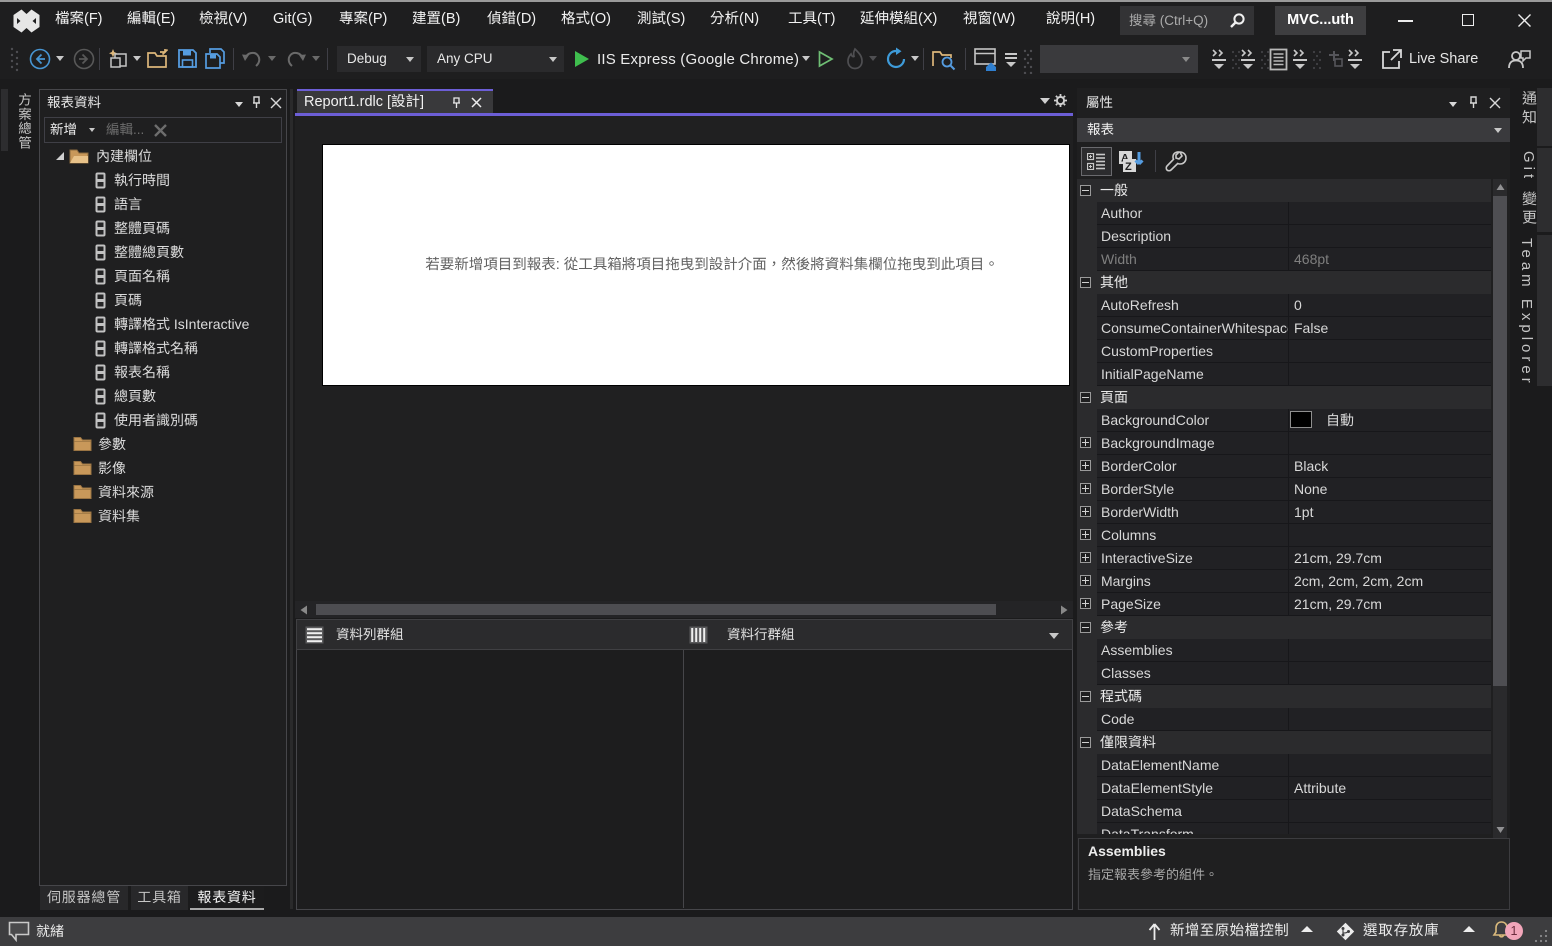  What do you see at coordinates (1128, 167) in the screenshot?
I see `svg-text: Z` at bounding box center [1128, 167].